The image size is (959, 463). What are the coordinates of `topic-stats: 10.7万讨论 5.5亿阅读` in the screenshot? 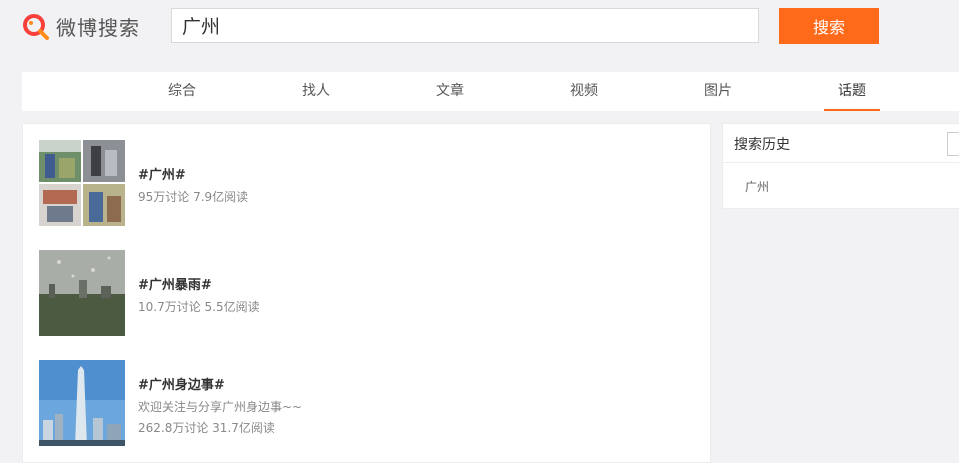 It's located at (199, 307).